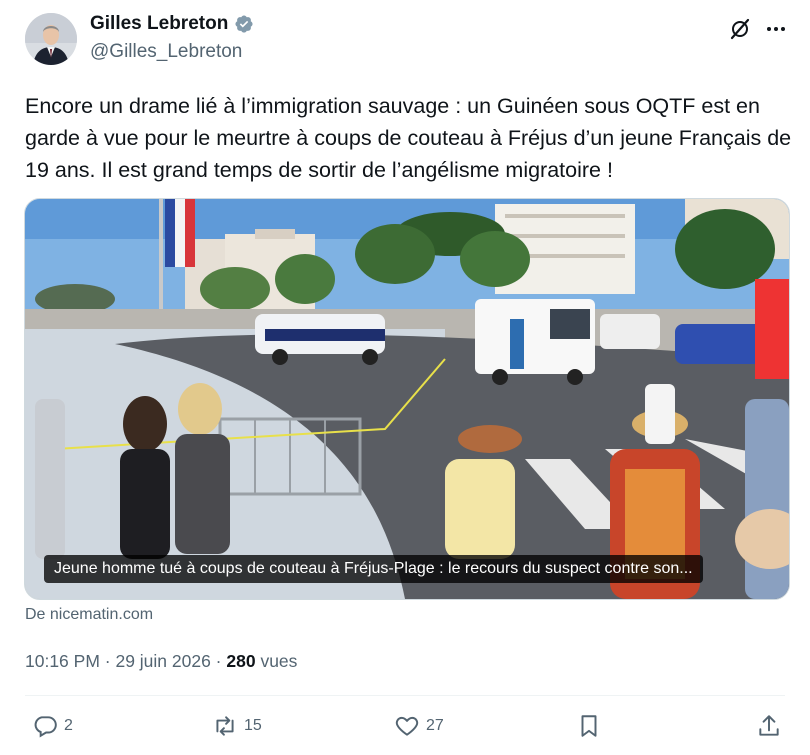 The width and height of the screenshot is (810, 755). Describe the element at coordinates (740, 29) in the screenshot. I see `grok-icon` at that location.